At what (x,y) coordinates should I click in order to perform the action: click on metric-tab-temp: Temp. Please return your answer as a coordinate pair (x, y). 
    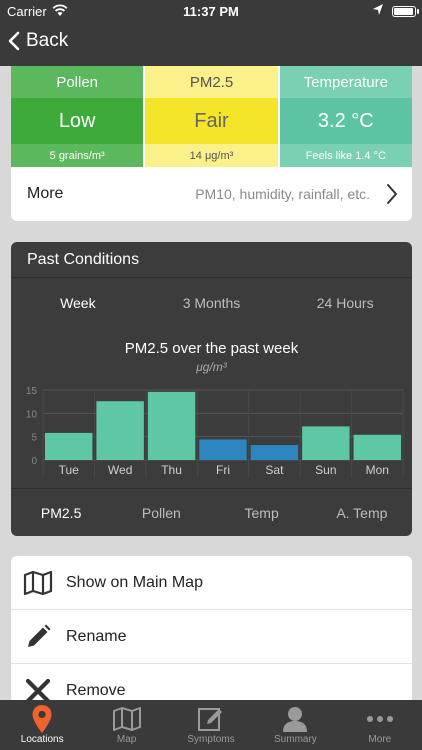
    Looking at the image, I should click on (262, 513).